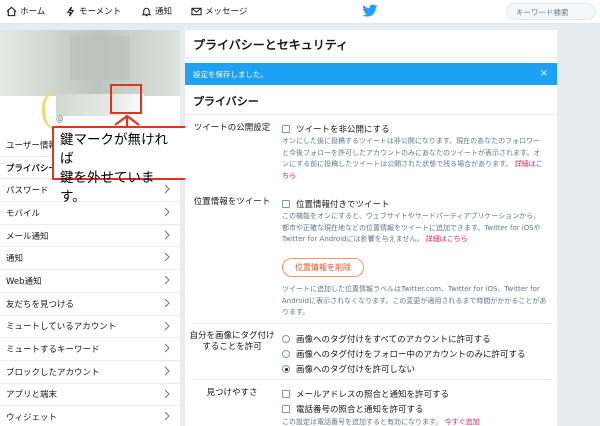 Image resolution: width=600 pixels, height=426 pixels. I want to click on title-divider, so click(371, 57).